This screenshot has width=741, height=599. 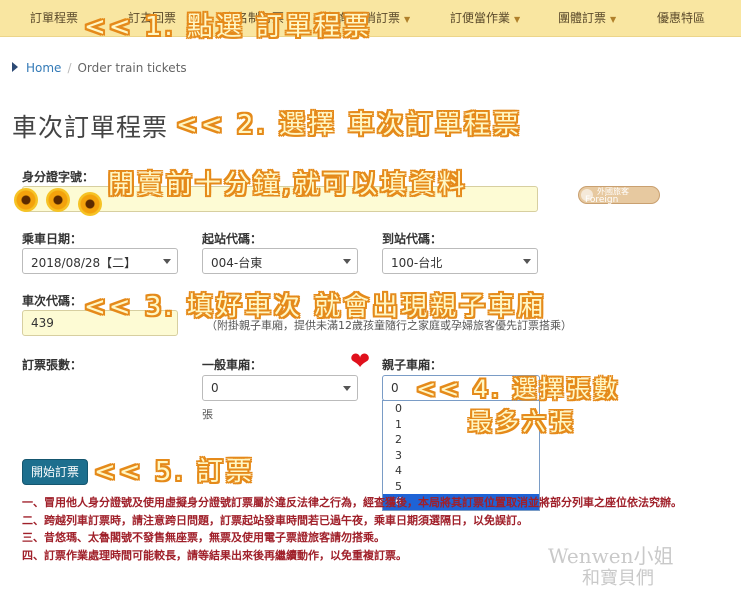 I want to click on annotation-step4-limit: 最多六張, so click(x=522, y=422).